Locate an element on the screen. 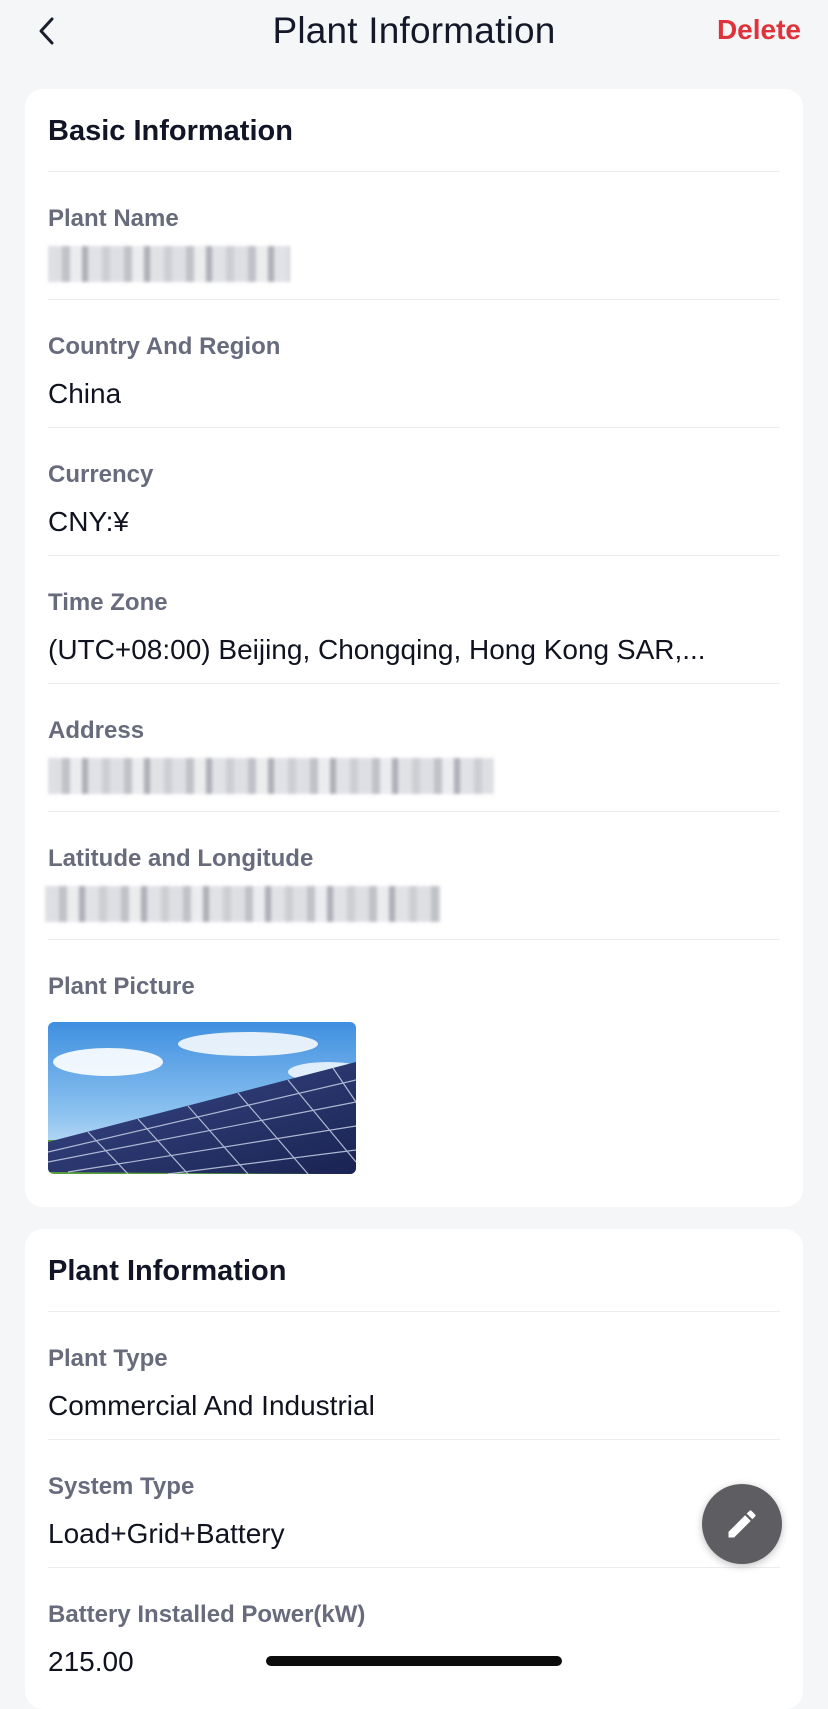 This screenshot has width=828, height=1709. currency-field: Currency CNY:¥ is located at coordinates (414, 492).